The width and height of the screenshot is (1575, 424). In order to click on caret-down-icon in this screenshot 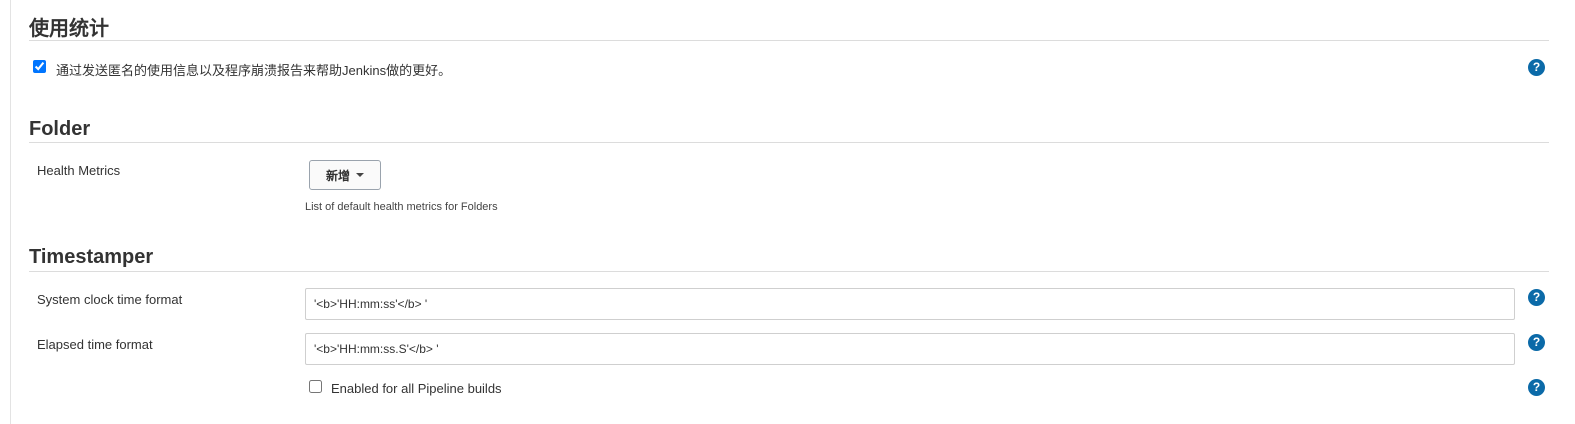, I will do `click(360, 175)`.